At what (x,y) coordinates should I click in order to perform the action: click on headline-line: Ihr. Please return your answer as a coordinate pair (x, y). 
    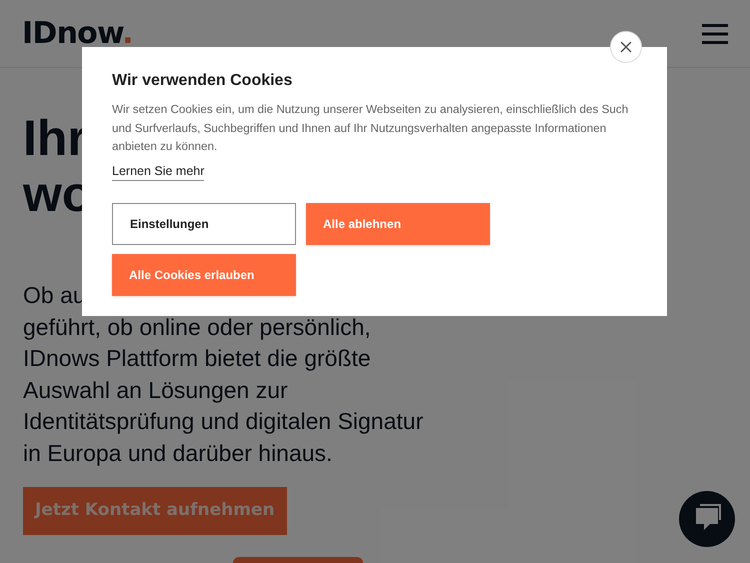
    Looking at the image, I should click on (55, 138).